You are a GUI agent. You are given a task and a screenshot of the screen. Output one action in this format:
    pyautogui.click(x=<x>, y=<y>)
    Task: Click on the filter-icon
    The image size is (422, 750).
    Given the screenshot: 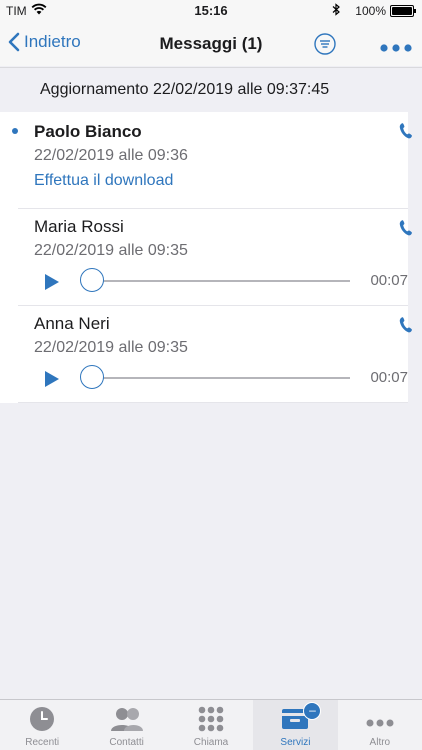 What is the action you would take?
    pyautogui.click(x=325, y=46)
    